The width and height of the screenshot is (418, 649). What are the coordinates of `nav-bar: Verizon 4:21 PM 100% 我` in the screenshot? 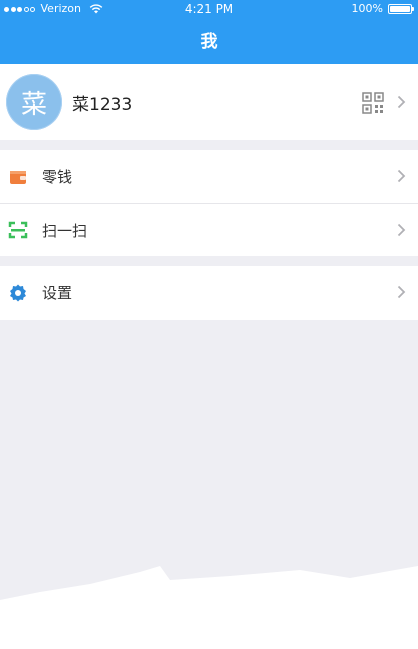 It's located at (209, 32).